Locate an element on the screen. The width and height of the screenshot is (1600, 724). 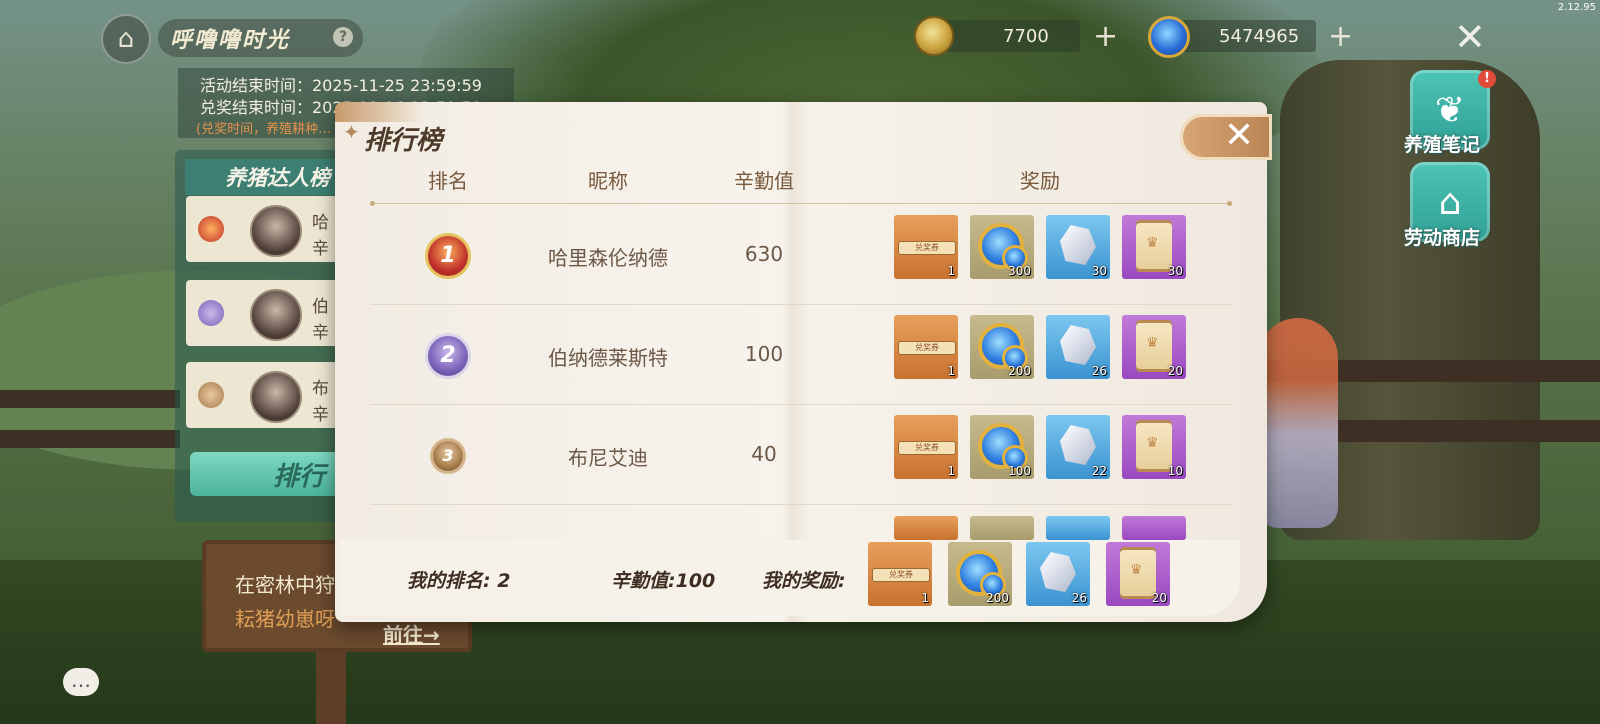
breeding-notes-label: 养殖笔记 is located at coordinates (1442, 145).